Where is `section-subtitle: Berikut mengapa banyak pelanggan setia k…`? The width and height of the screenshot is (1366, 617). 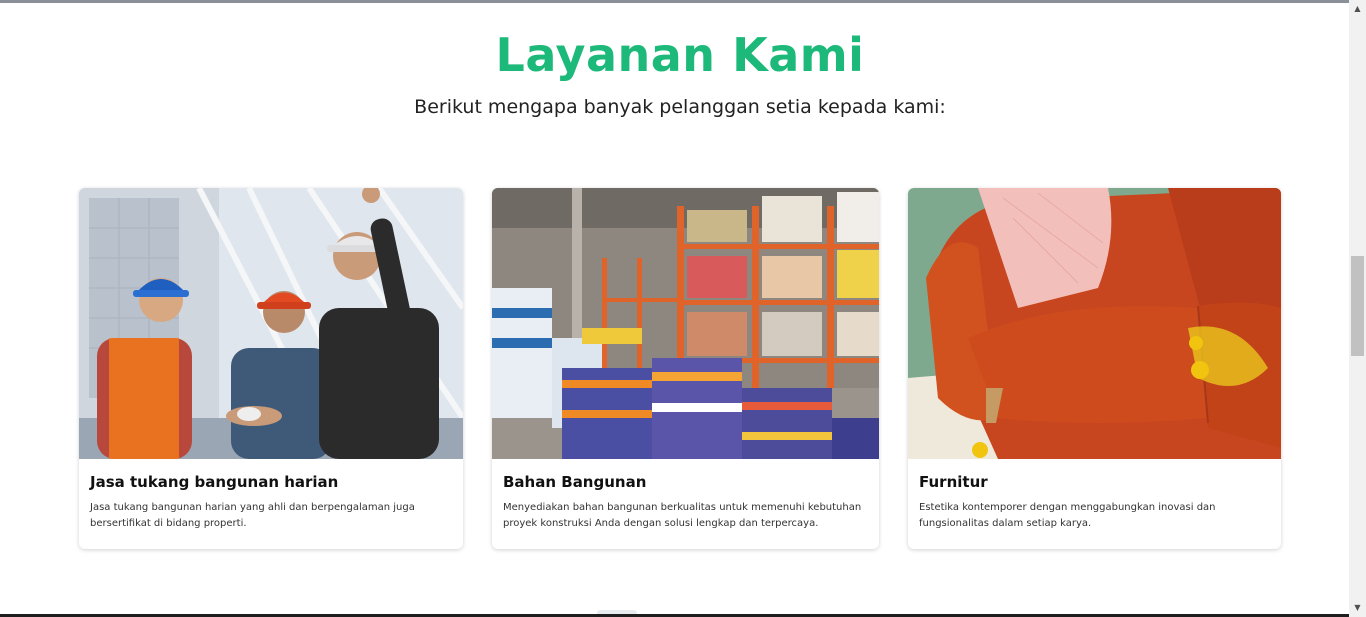 section-subtitle: Berikut mengapa banyak pelanggan setia k… is located at coordinates (680, 107).